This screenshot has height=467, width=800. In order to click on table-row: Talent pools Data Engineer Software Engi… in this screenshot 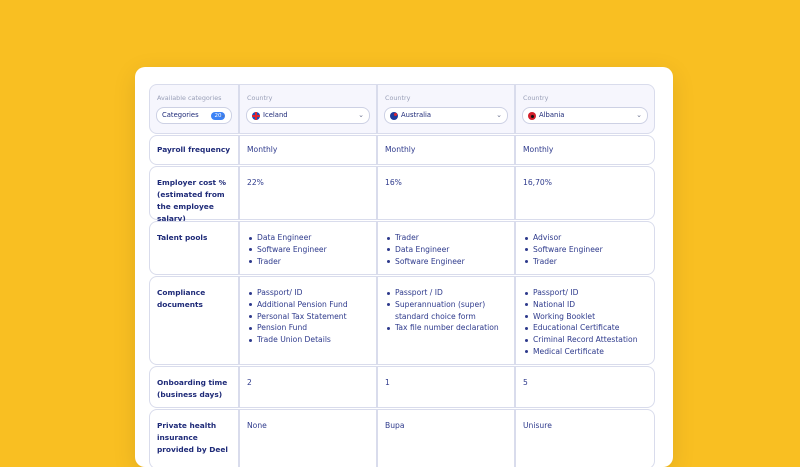, I will do `click(402, 248)`.